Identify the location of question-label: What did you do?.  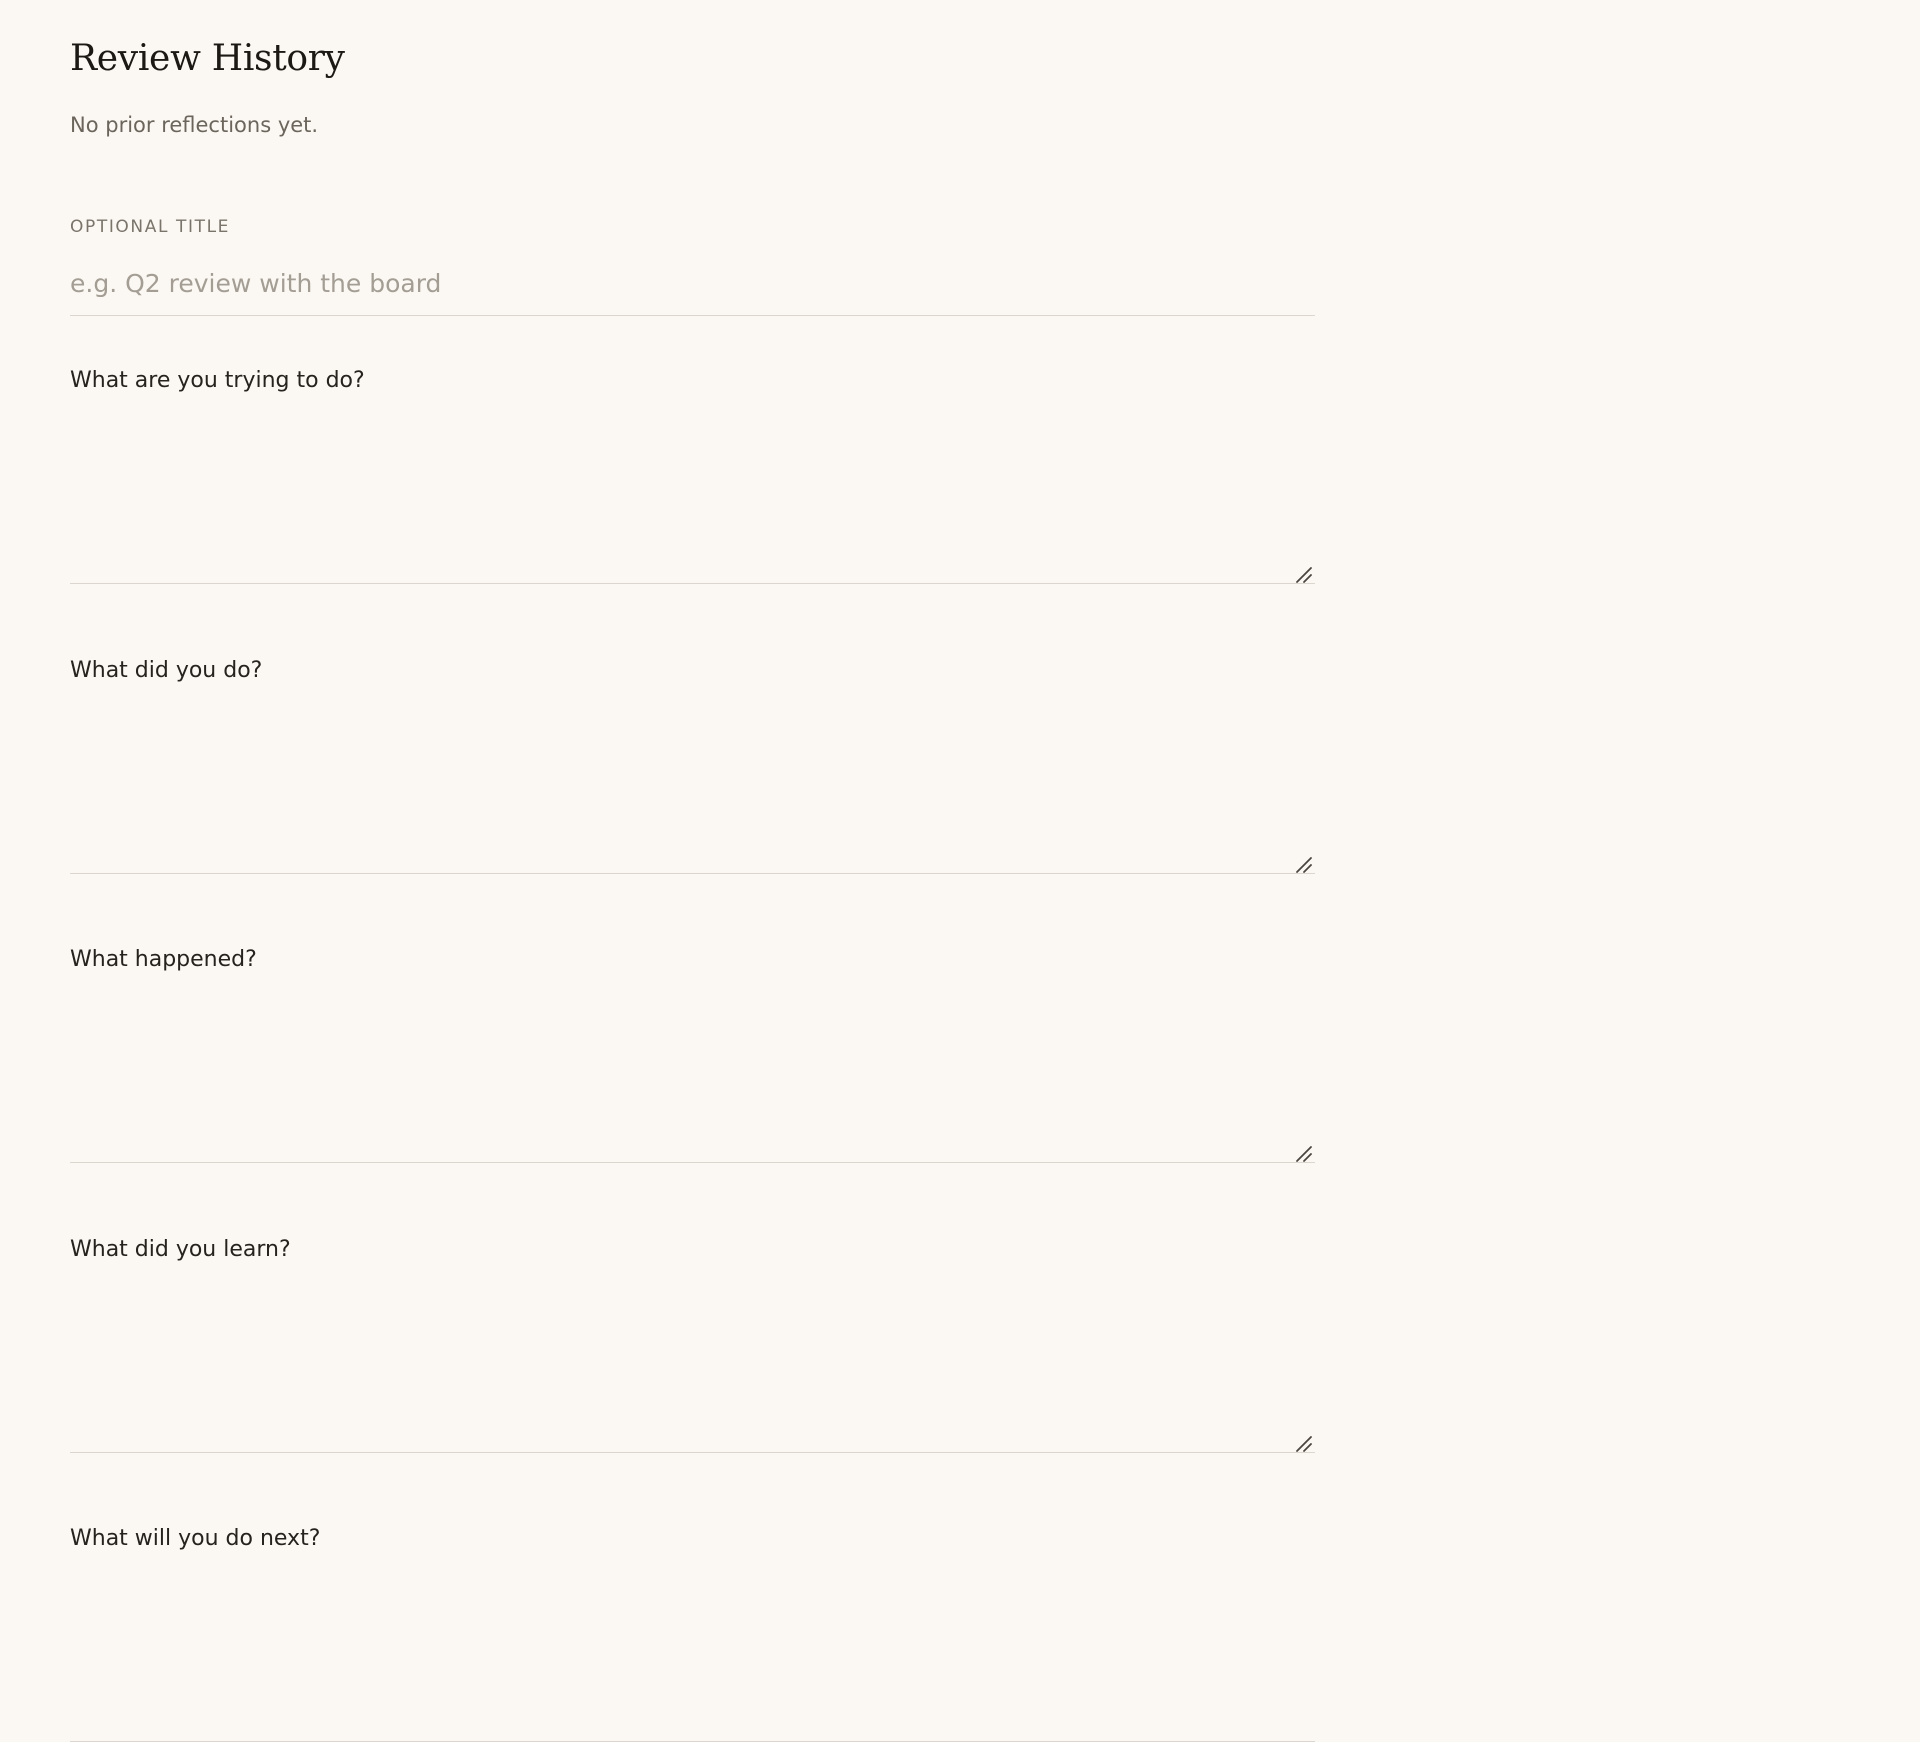
(166, 670).